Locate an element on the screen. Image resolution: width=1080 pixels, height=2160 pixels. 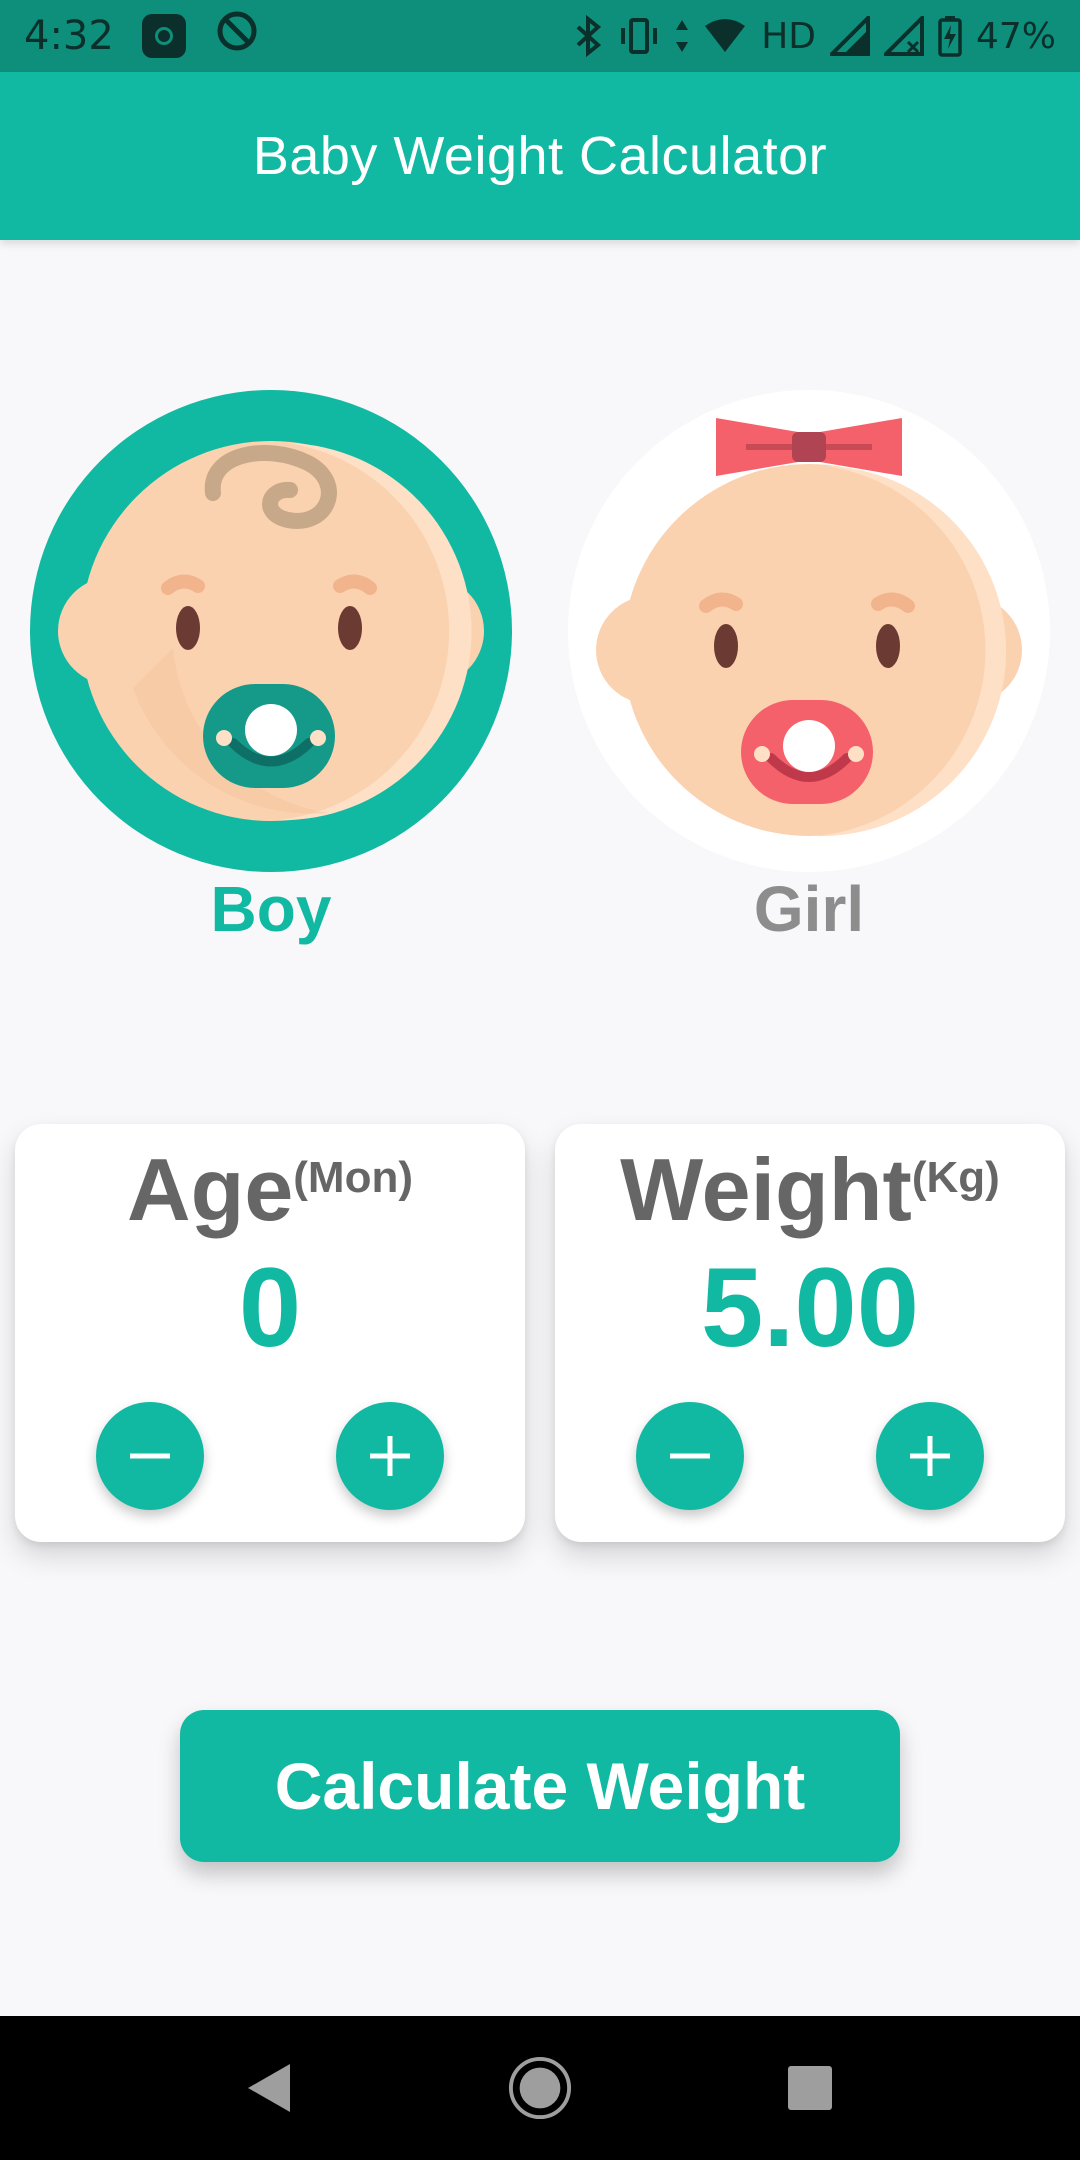
age-increment-button is located at coordinates (390, 1456).